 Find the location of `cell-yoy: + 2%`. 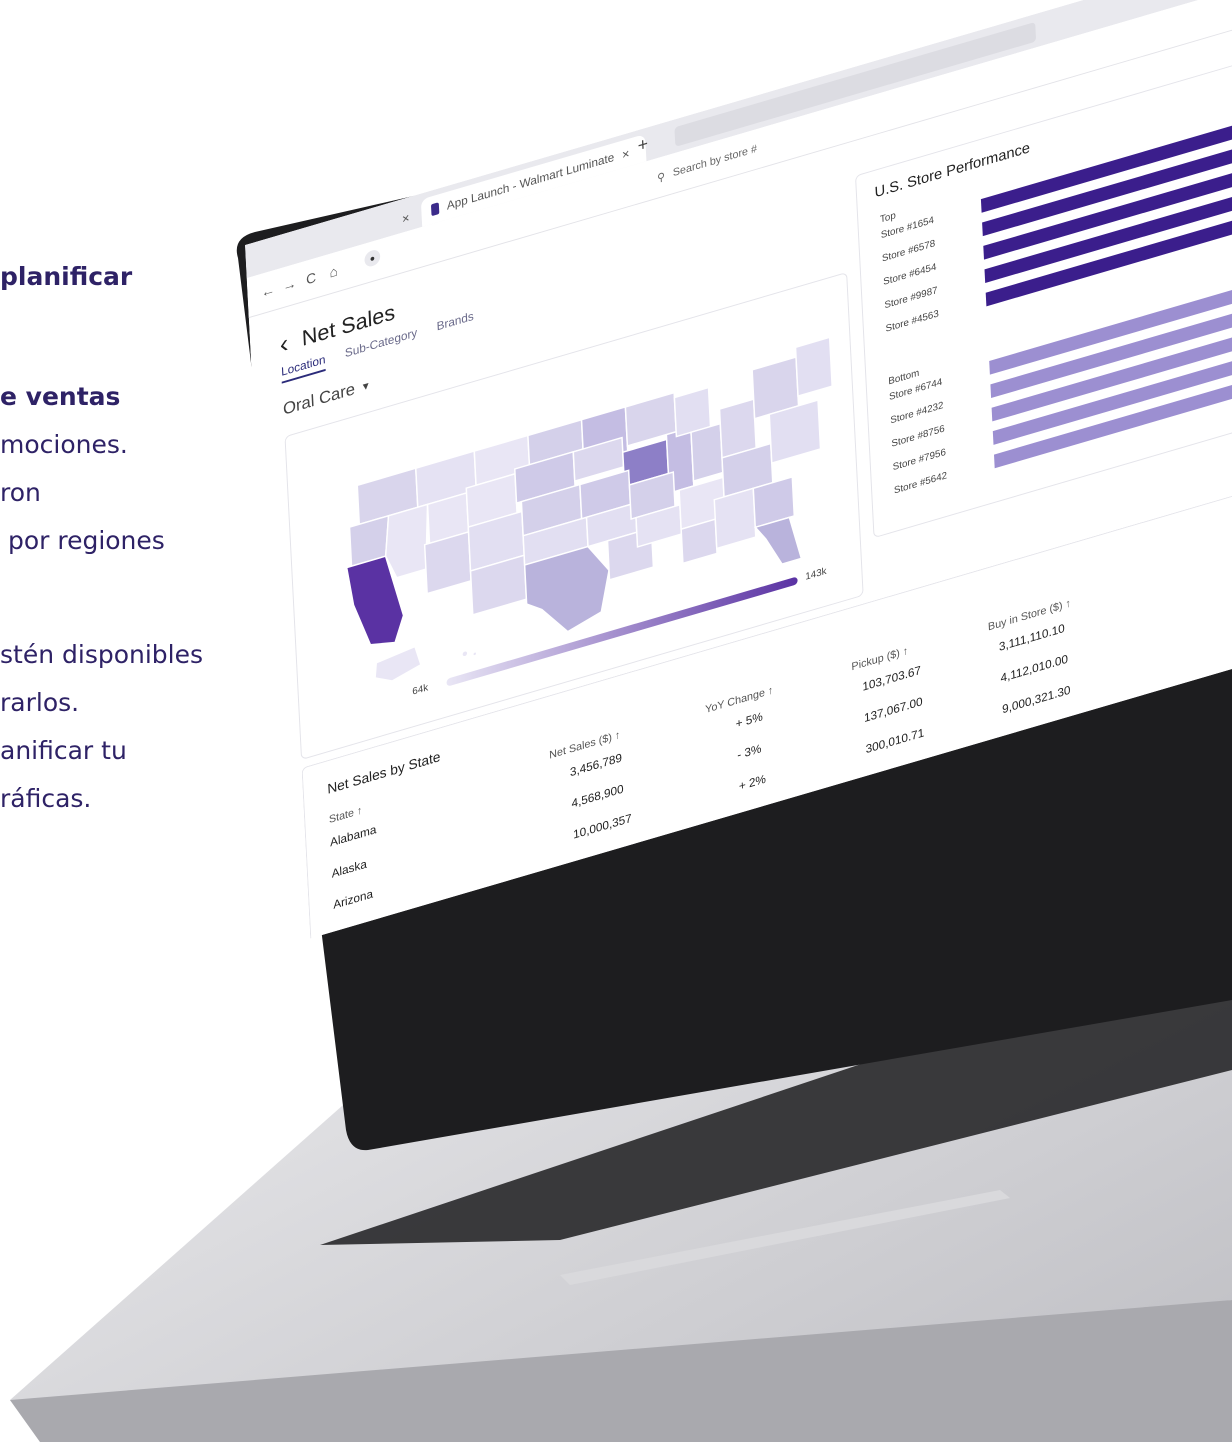

cell-yoy: + 2% is located at coordinates (752, 782).